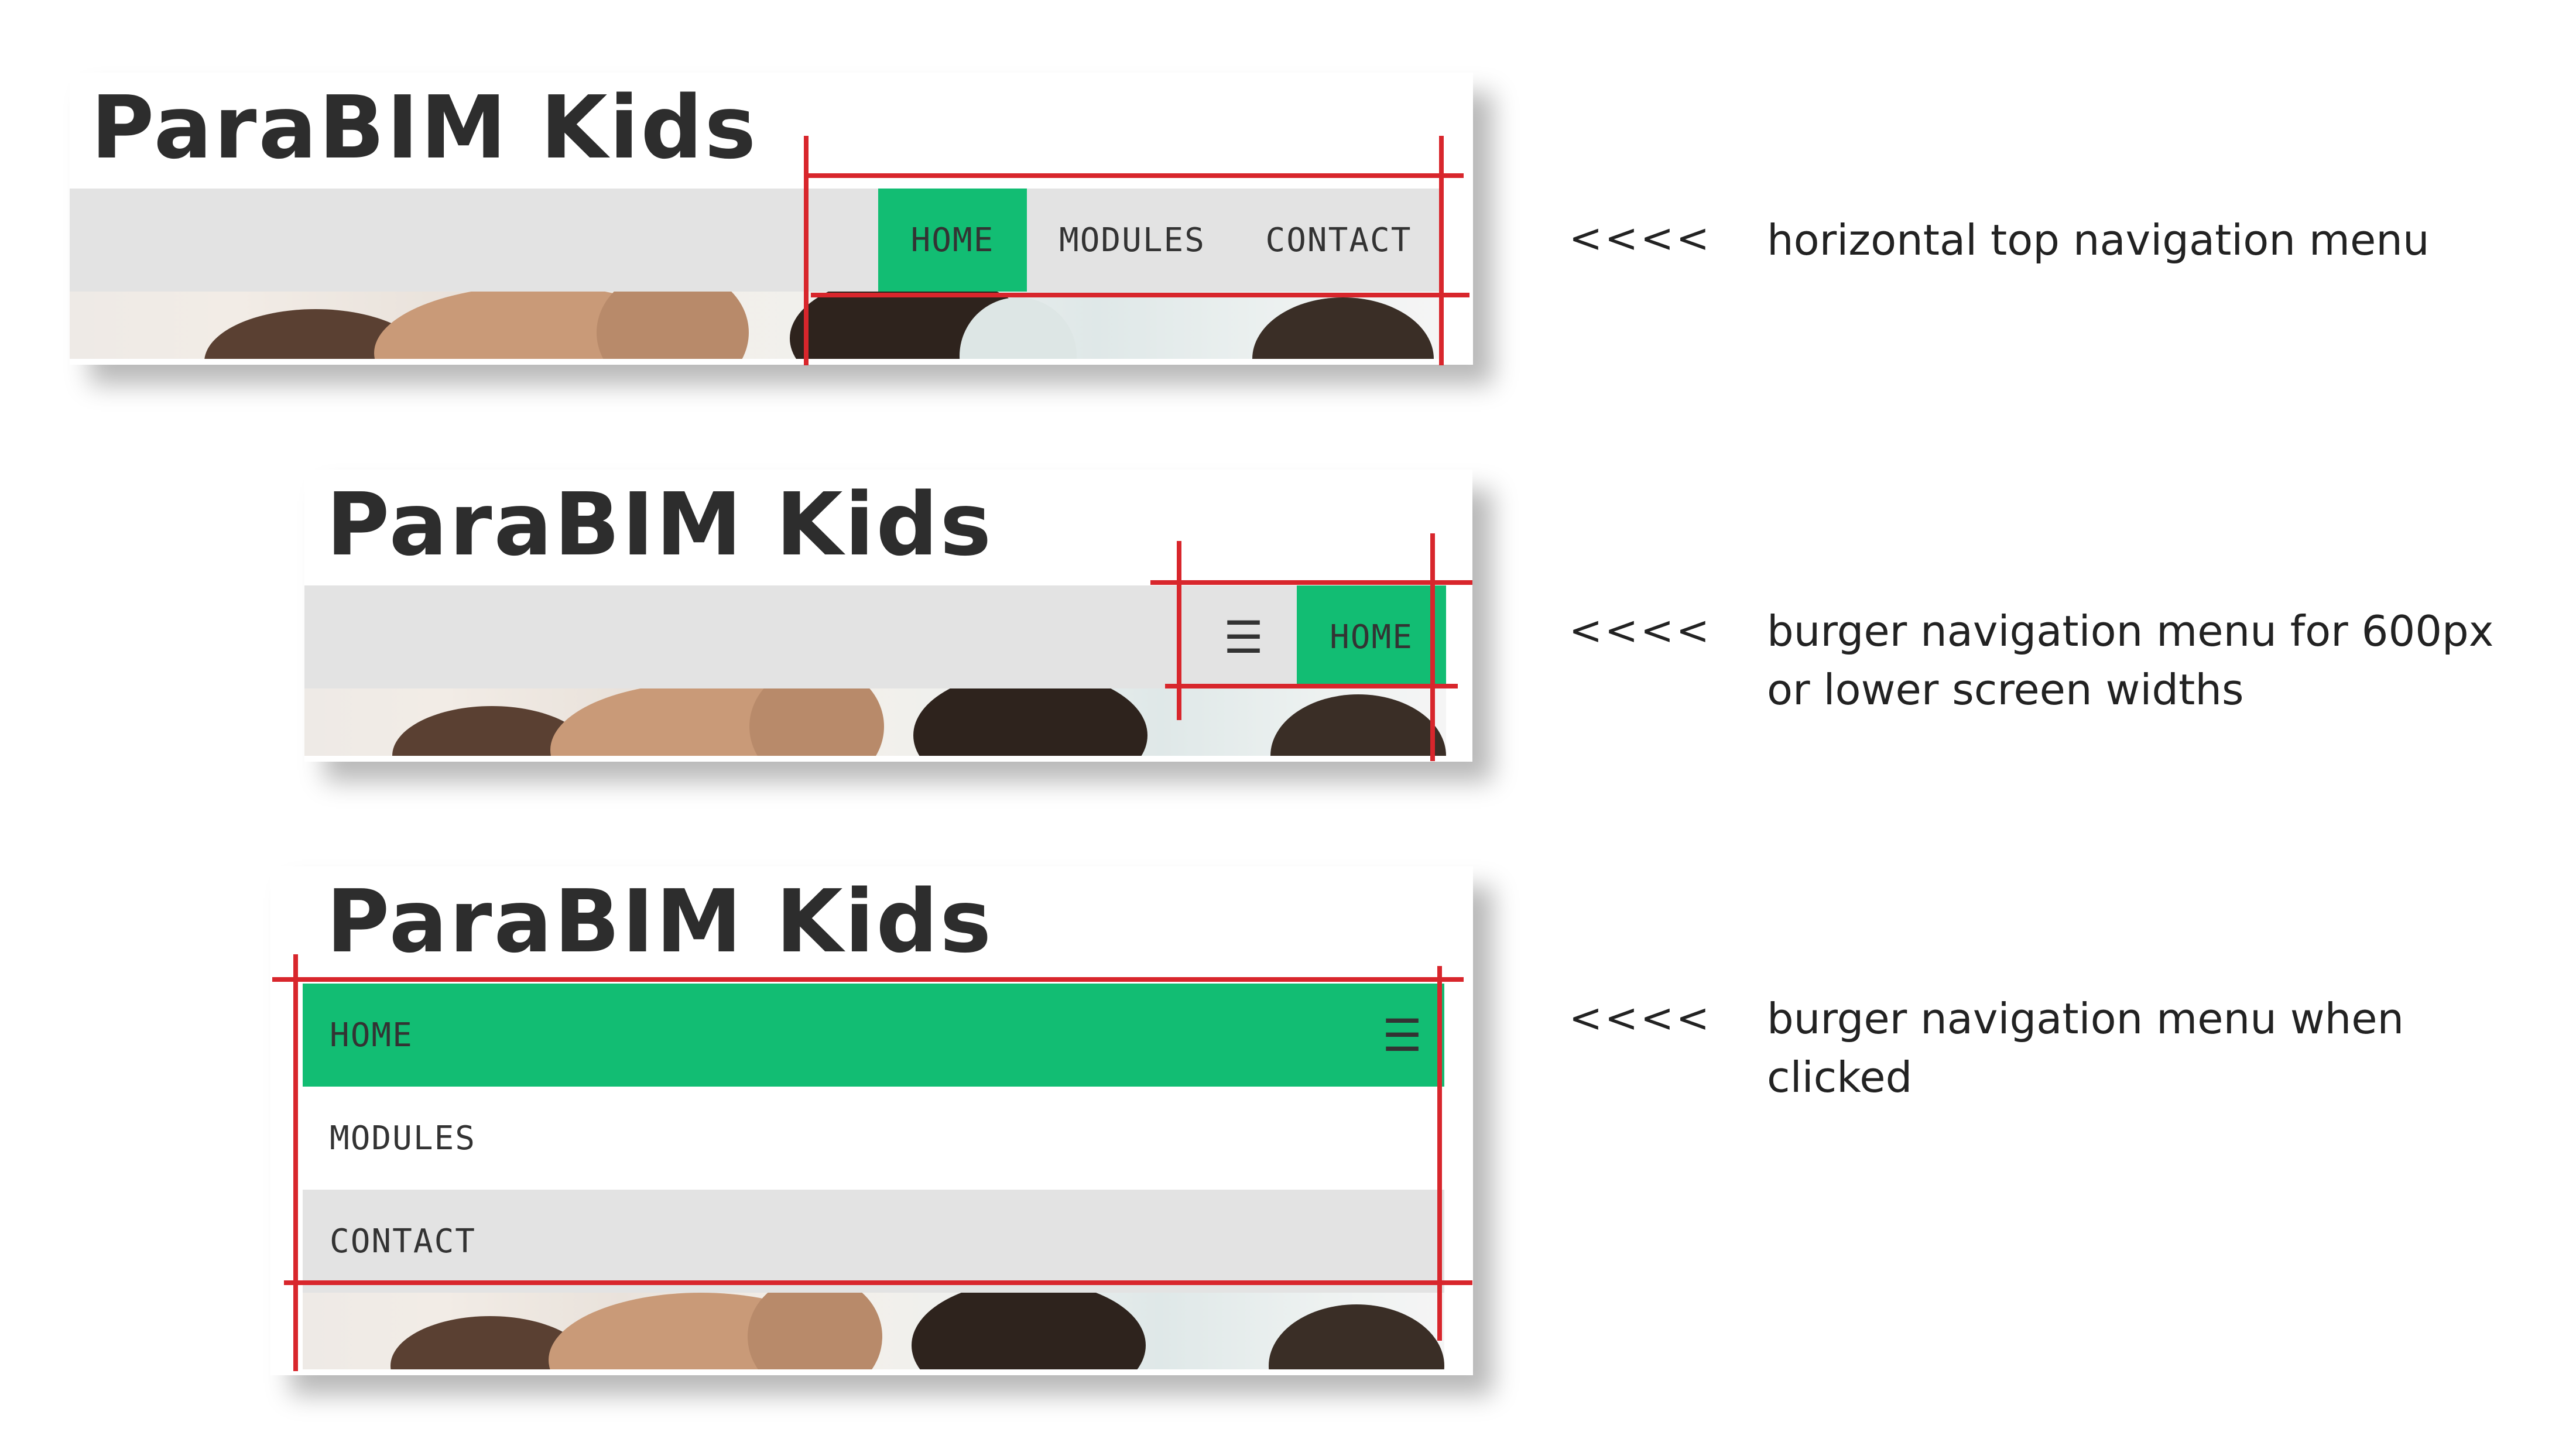  I want to click on annotation-burger-open: burger navigation menu when clicked, so click(2085, 1048).